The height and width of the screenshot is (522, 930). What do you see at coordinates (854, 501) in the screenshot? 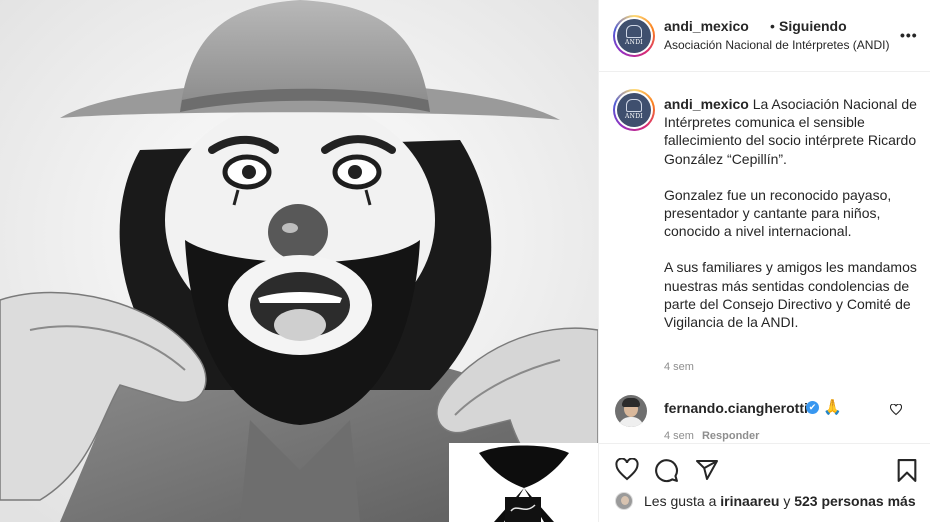
I see `likes-count-link: 523 personas más` at bounding box center [854, 501].